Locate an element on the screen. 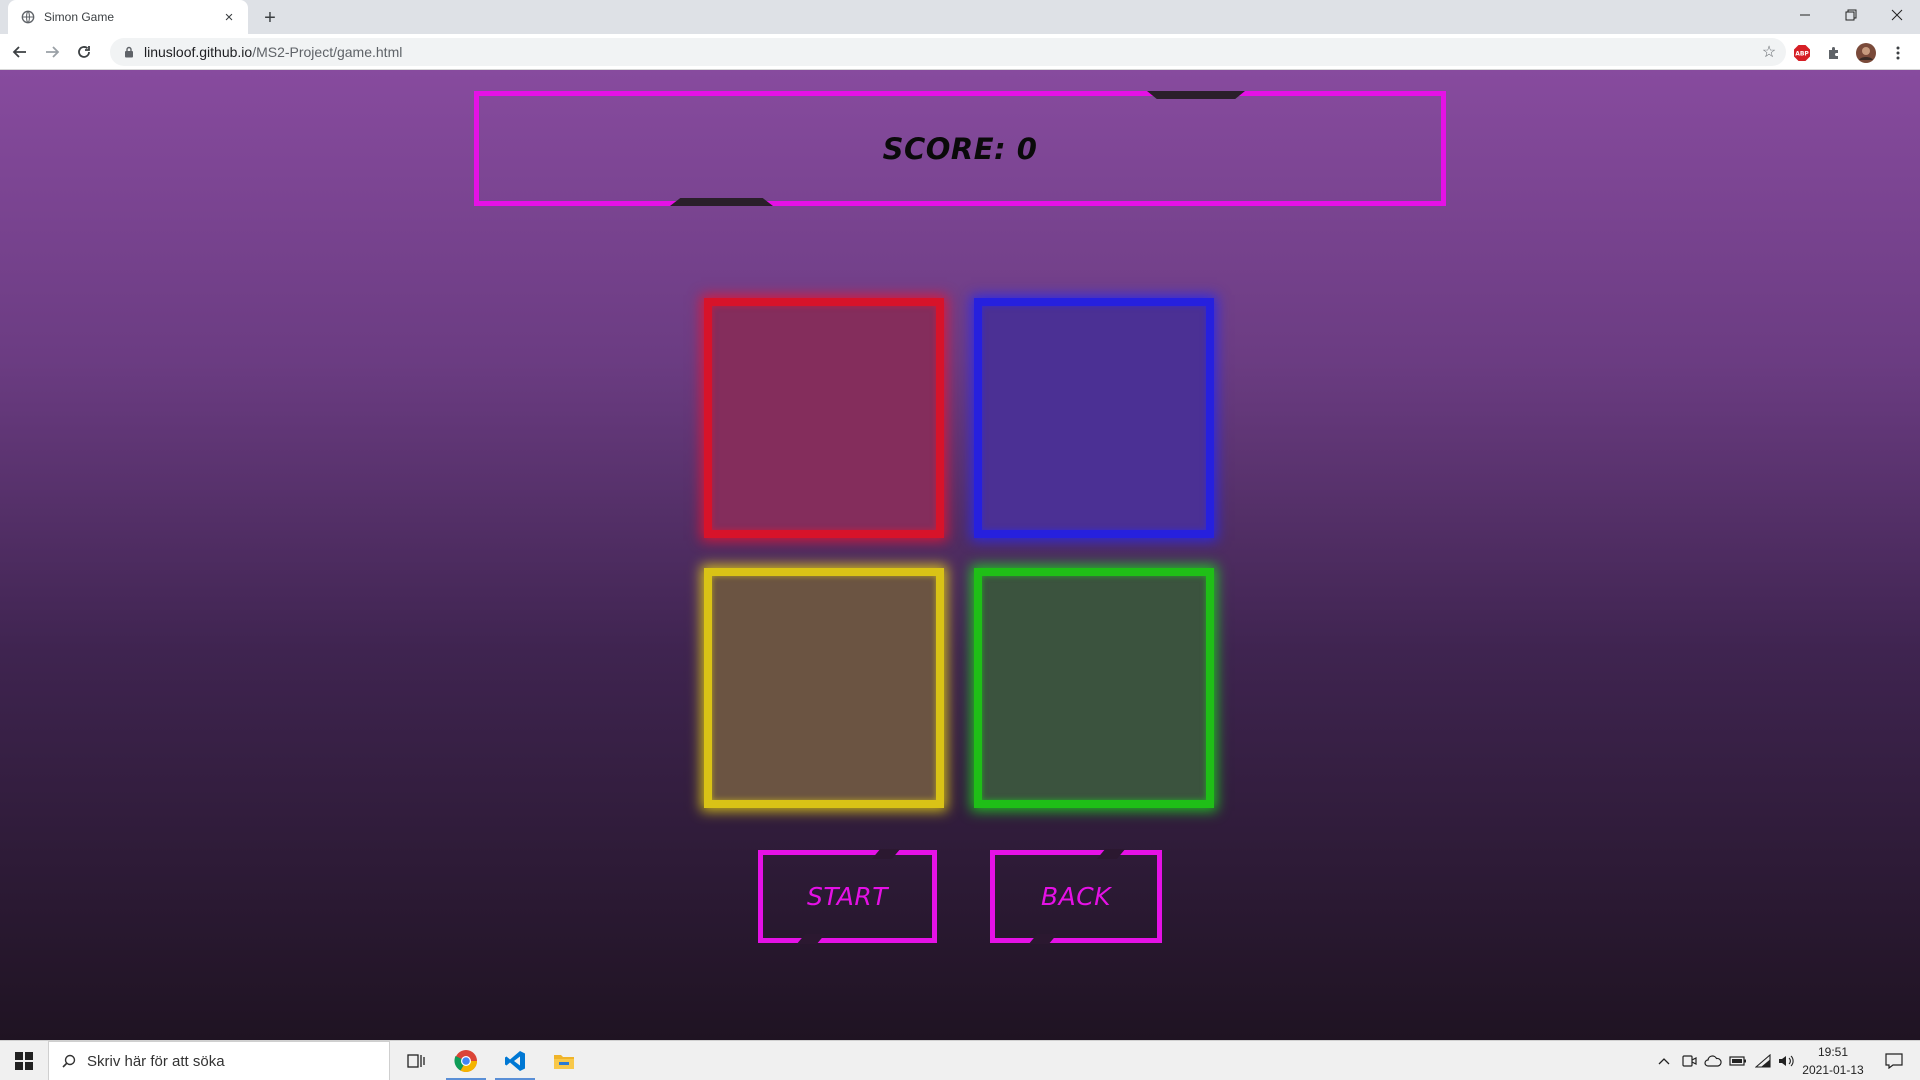  windows-taskbar: Skriv här för att söka 19:51 2021-01-13 is located at coordinates (960, 1060).